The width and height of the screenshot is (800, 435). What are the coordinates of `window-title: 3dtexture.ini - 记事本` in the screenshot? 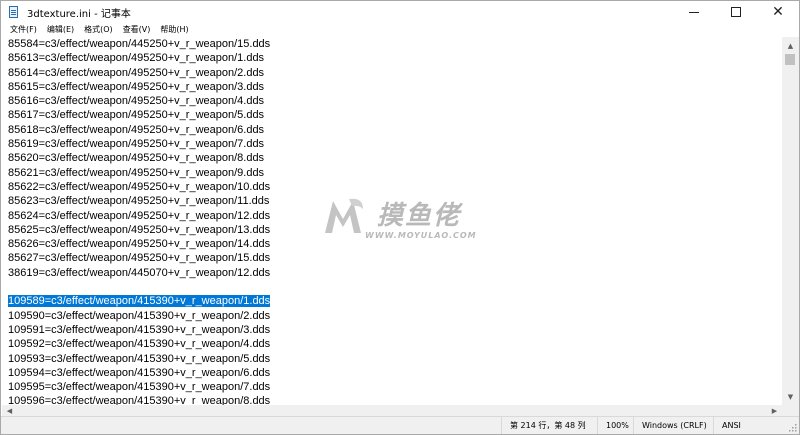 It's located at (79, 14).